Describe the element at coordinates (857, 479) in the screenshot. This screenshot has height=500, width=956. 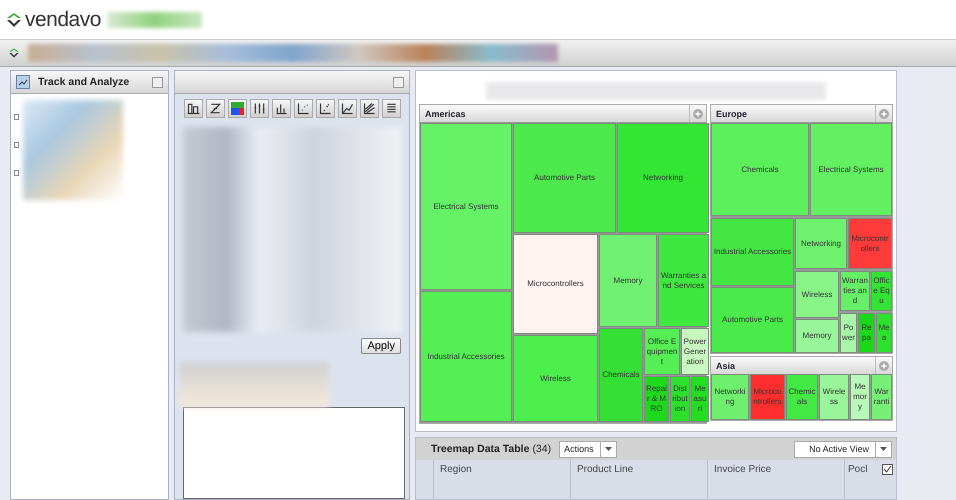
I see `column-header: Pocl` at that location.